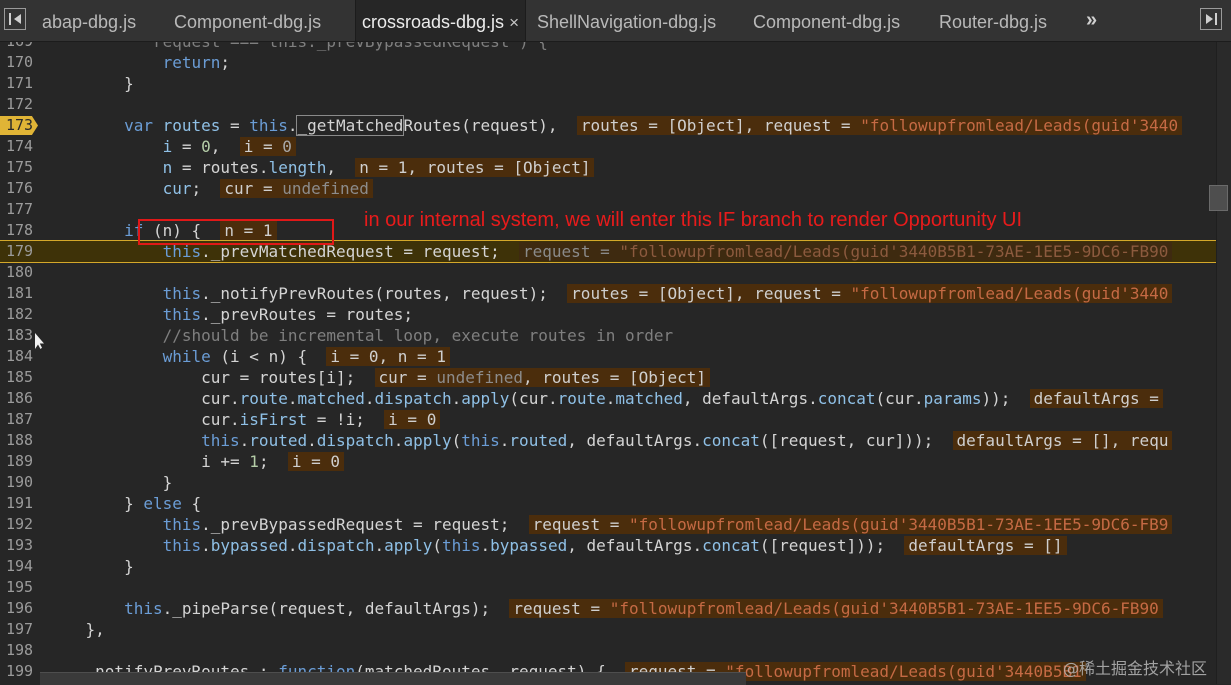  What do you see at coordinates (19, 251) in the screenshot?
I see `line-number: 179` at bounding box center [19, 251].